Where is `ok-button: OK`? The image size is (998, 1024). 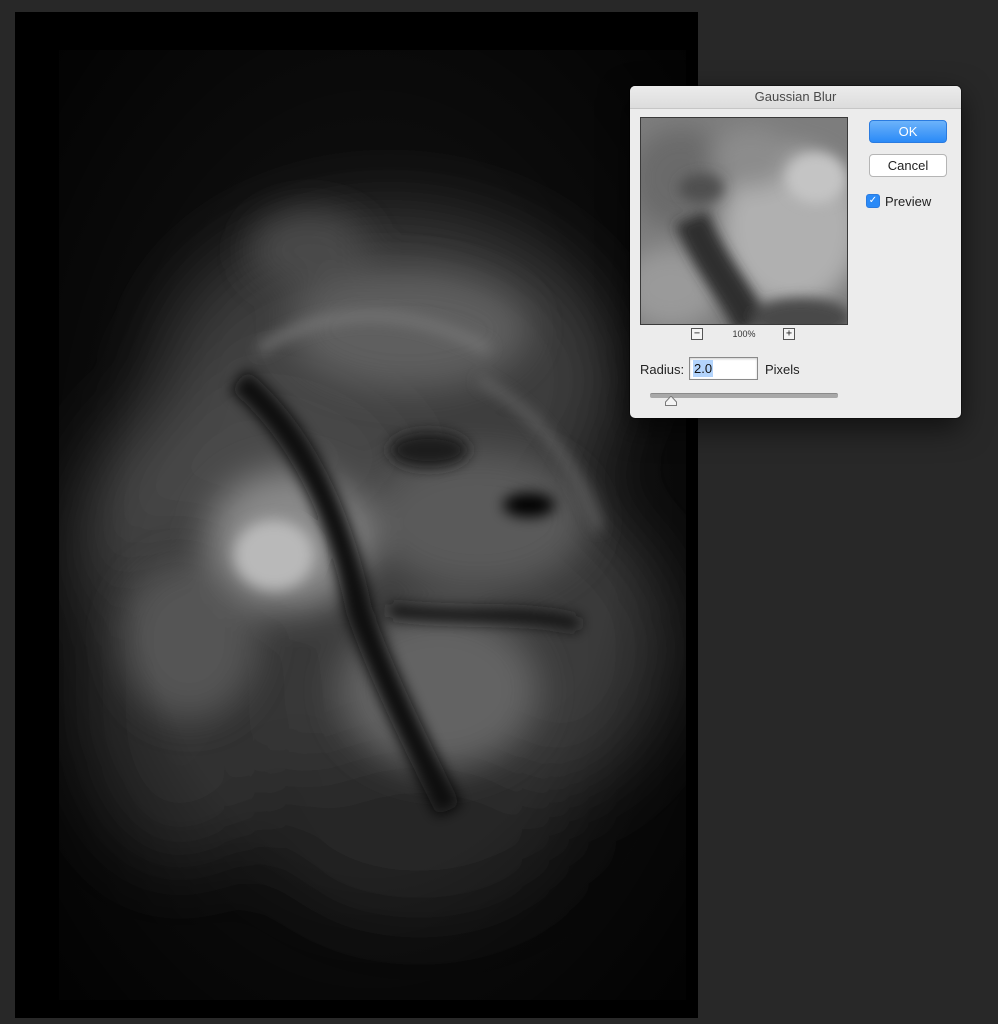 ok-button: OK is located at coordinates (908, 131).